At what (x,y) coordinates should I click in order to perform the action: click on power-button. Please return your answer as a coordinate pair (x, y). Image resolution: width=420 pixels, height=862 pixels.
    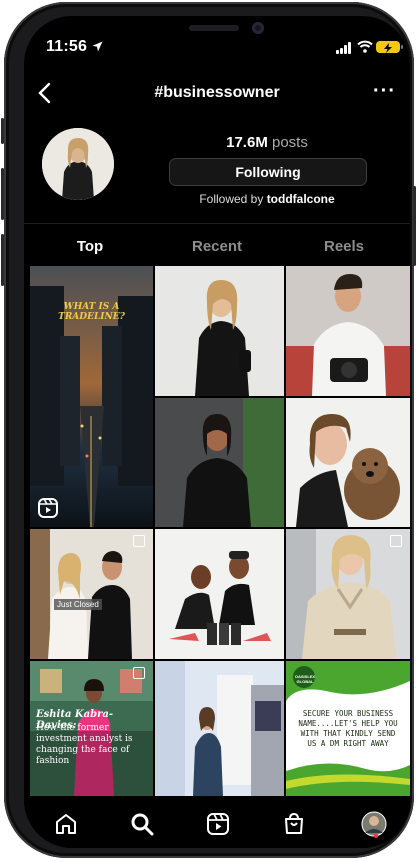
    Looking at the image, I should click on (414, 226).